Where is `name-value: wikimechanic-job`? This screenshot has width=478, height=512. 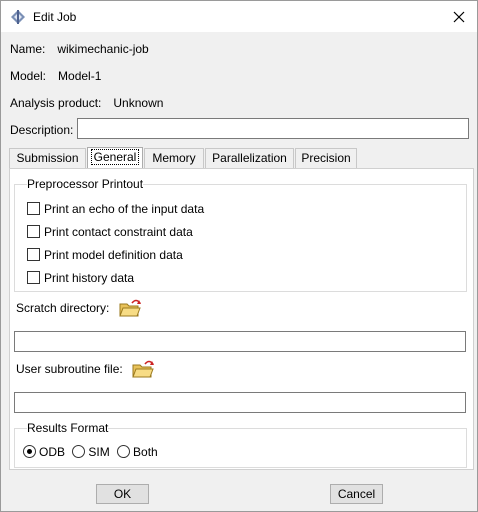 name-value: wikimechanic-job is located at coordinates (103, 49).